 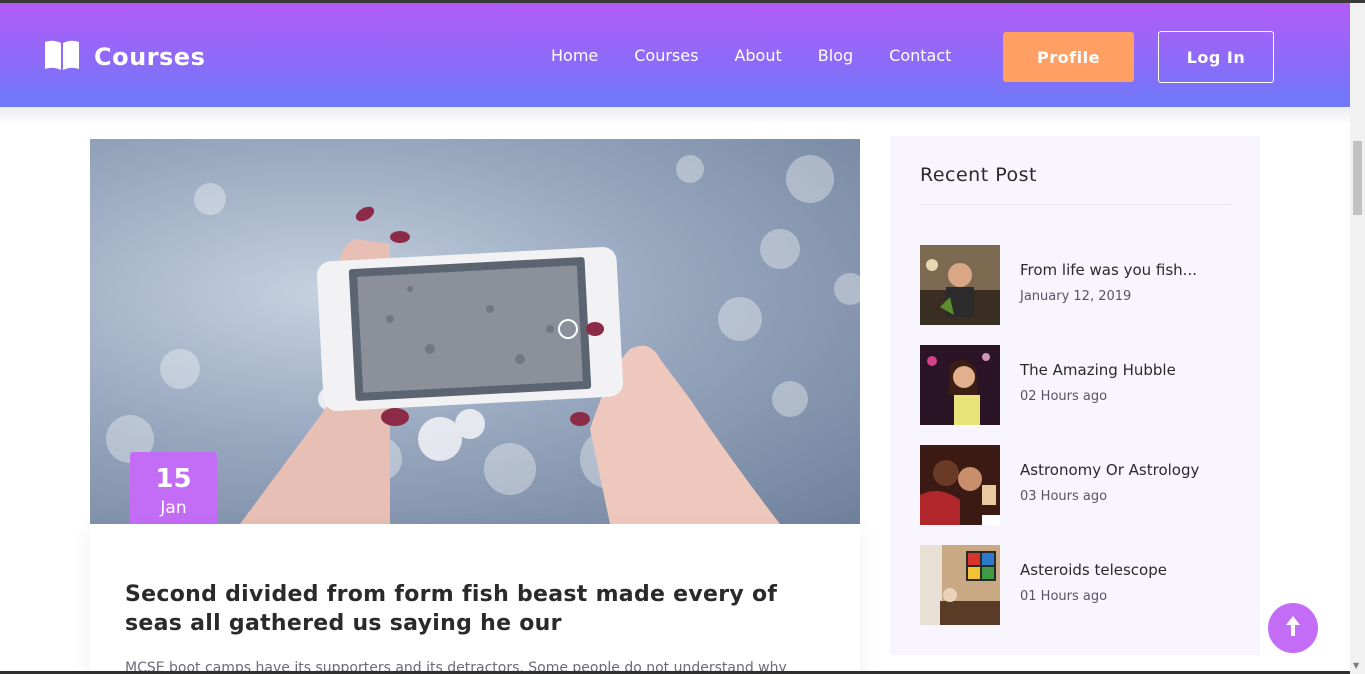 I want to click on scroll-down-arrow-icon: ▼, so click(x=1356, y=665).